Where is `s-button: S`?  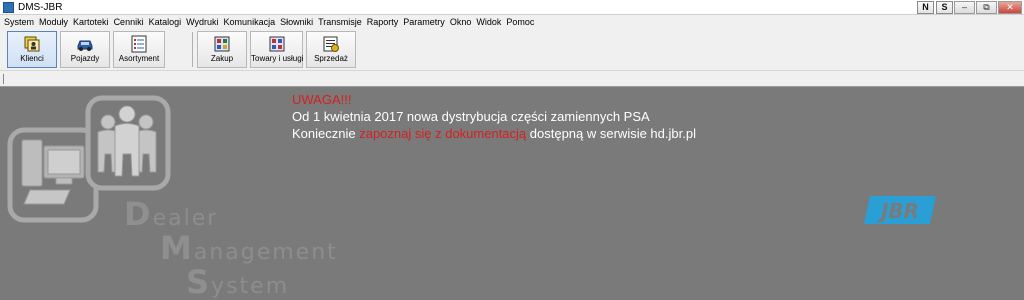
s-button: S is located at coordinates (944, 7).